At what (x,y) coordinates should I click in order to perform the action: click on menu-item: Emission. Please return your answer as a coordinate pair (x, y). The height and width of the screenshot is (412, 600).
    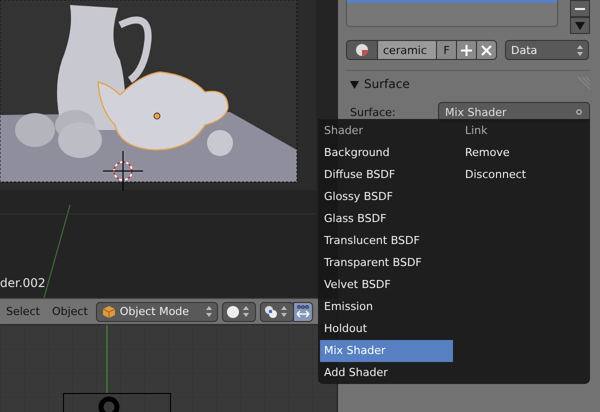
    Looking at the image, I should click on (388, 307).